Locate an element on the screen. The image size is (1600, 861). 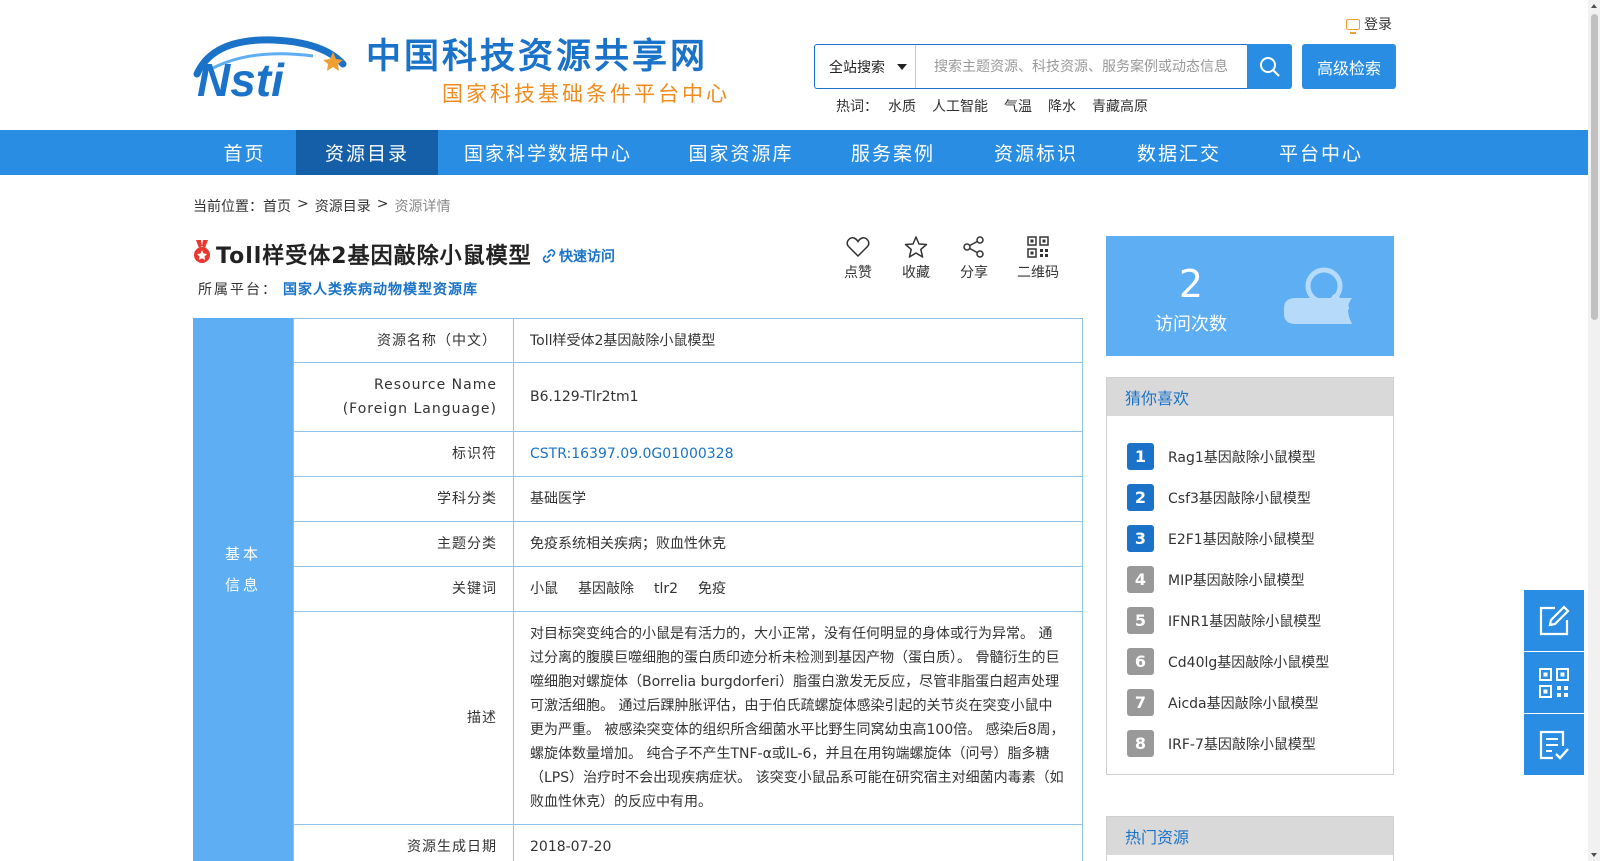
keyword: 免疫 is located at coordinates (712, 589).